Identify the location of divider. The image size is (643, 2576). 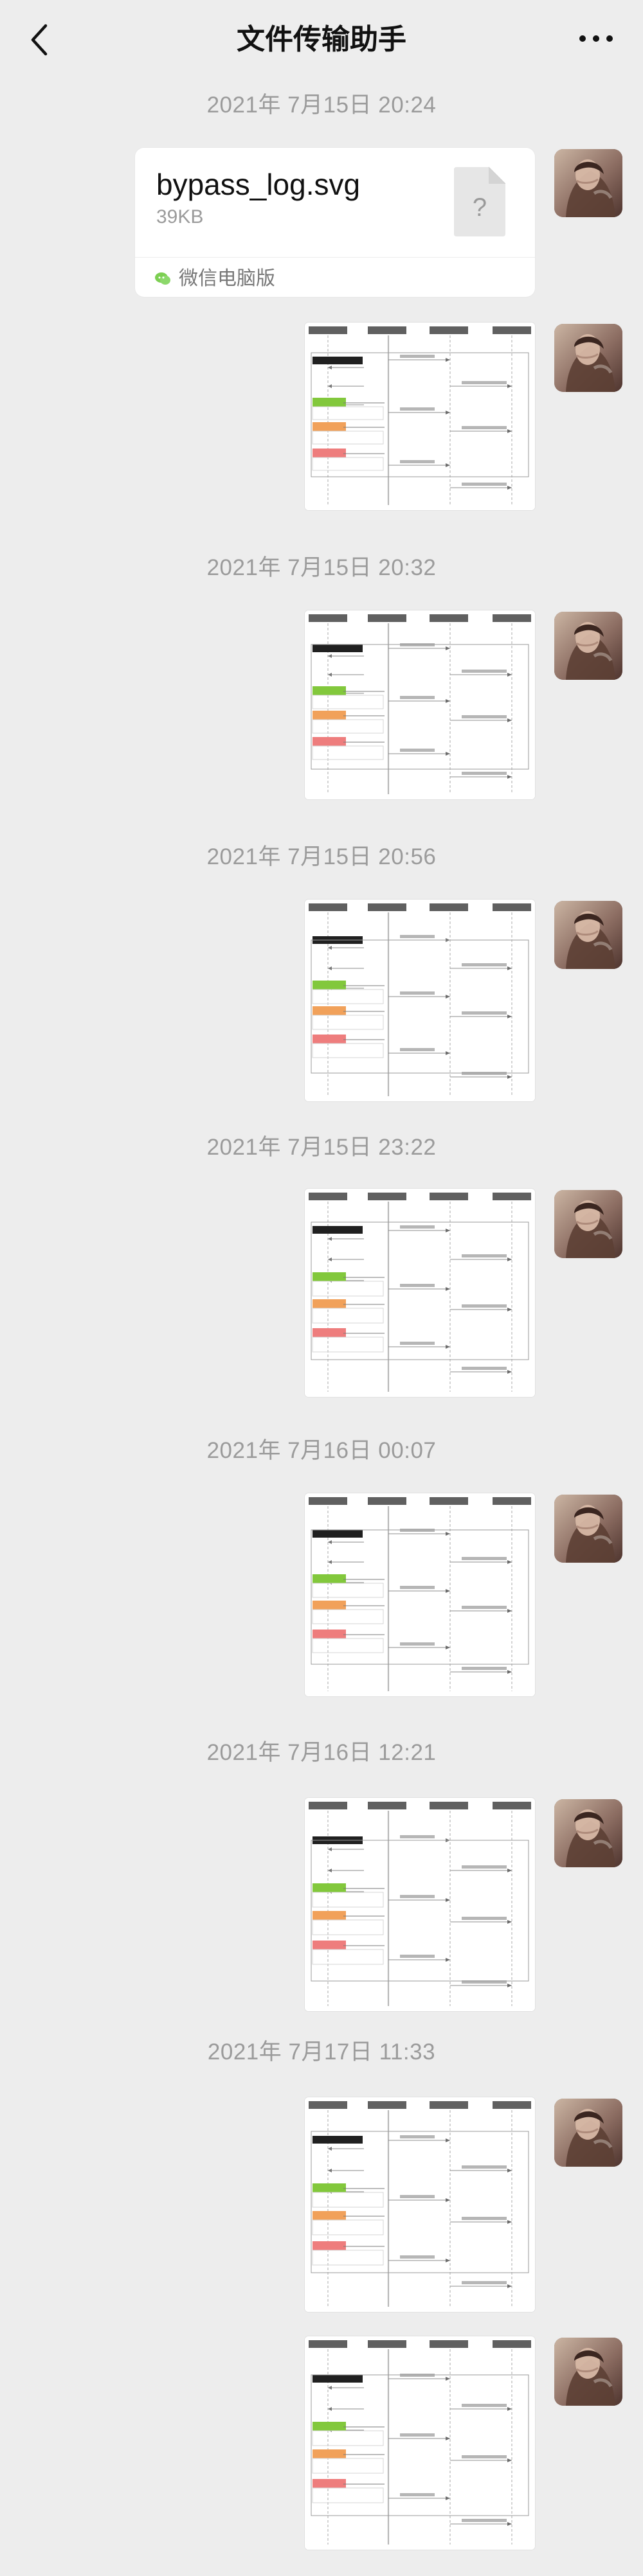
(335, 258).